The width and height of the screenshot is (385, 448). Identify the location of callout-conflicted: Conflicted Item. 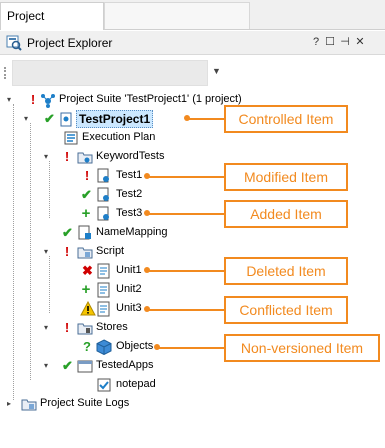
(286, 310).